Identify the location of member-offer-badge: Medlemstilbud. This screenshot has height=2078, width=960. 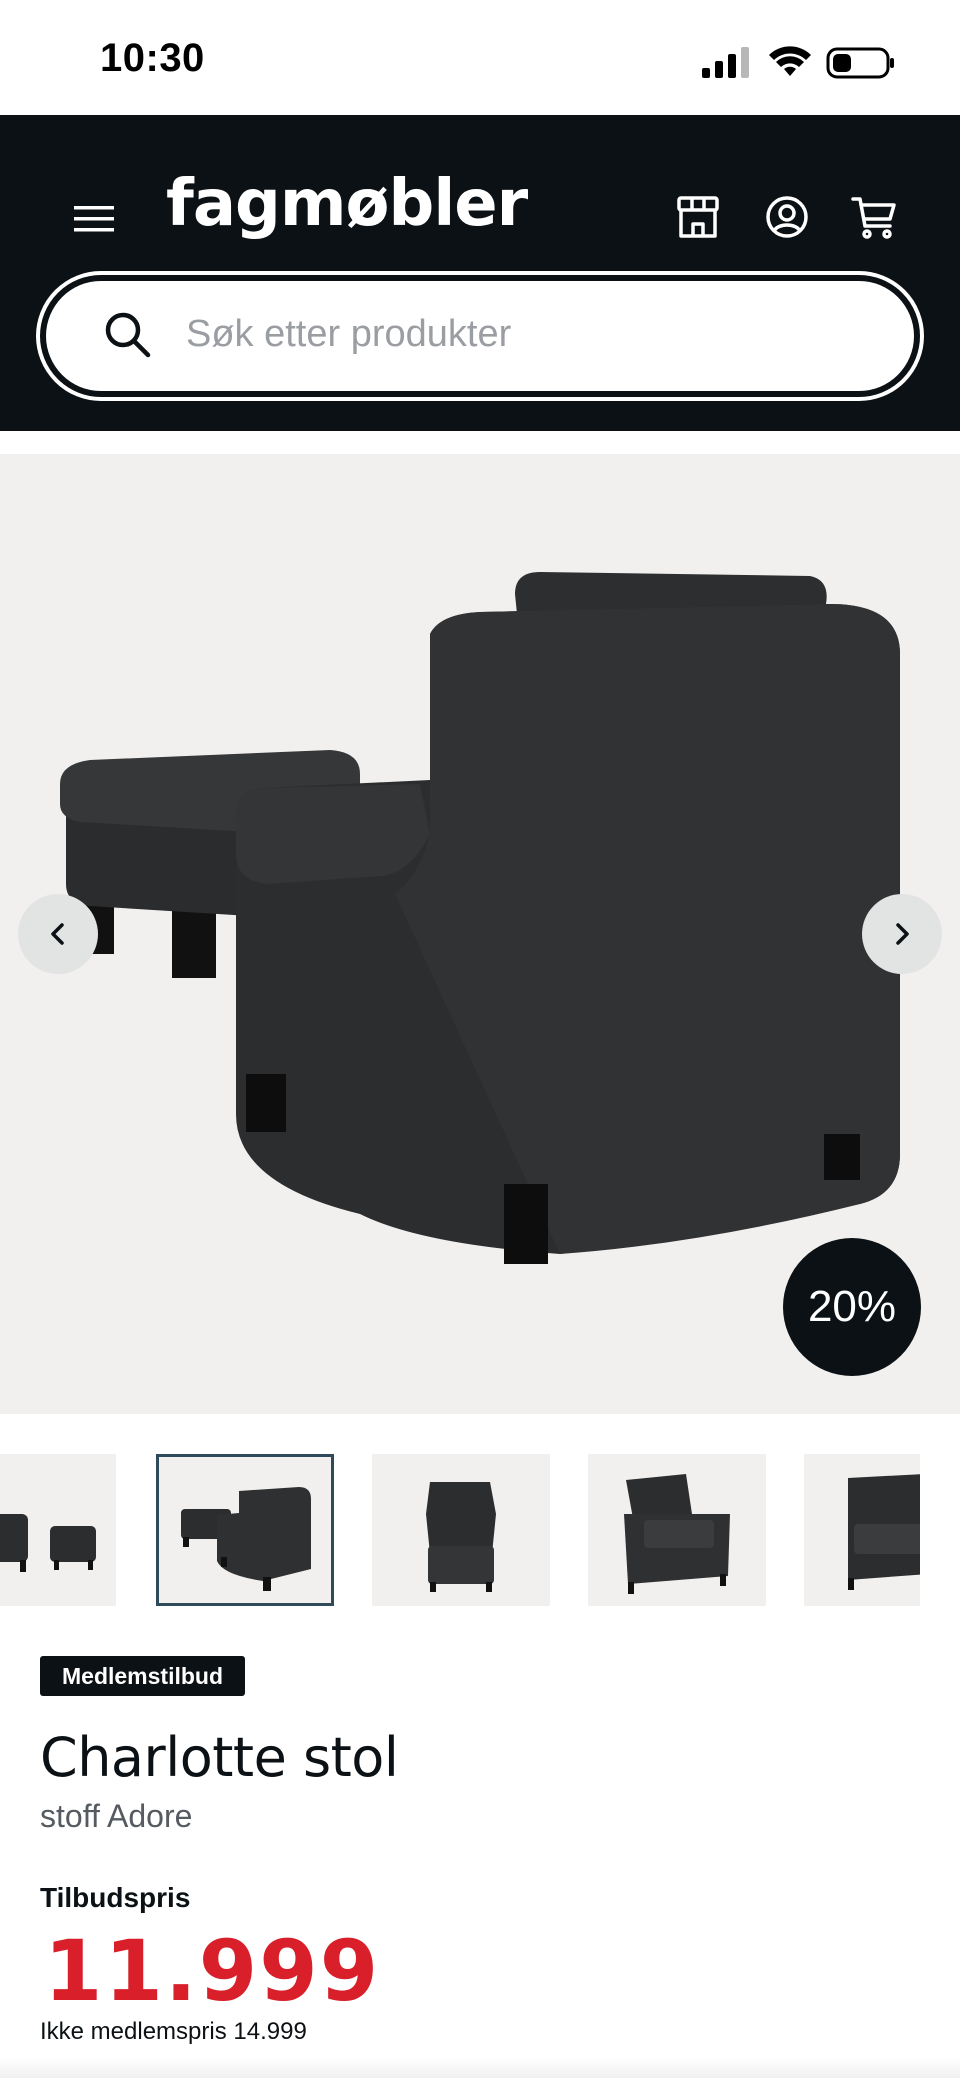
(143, 1676).